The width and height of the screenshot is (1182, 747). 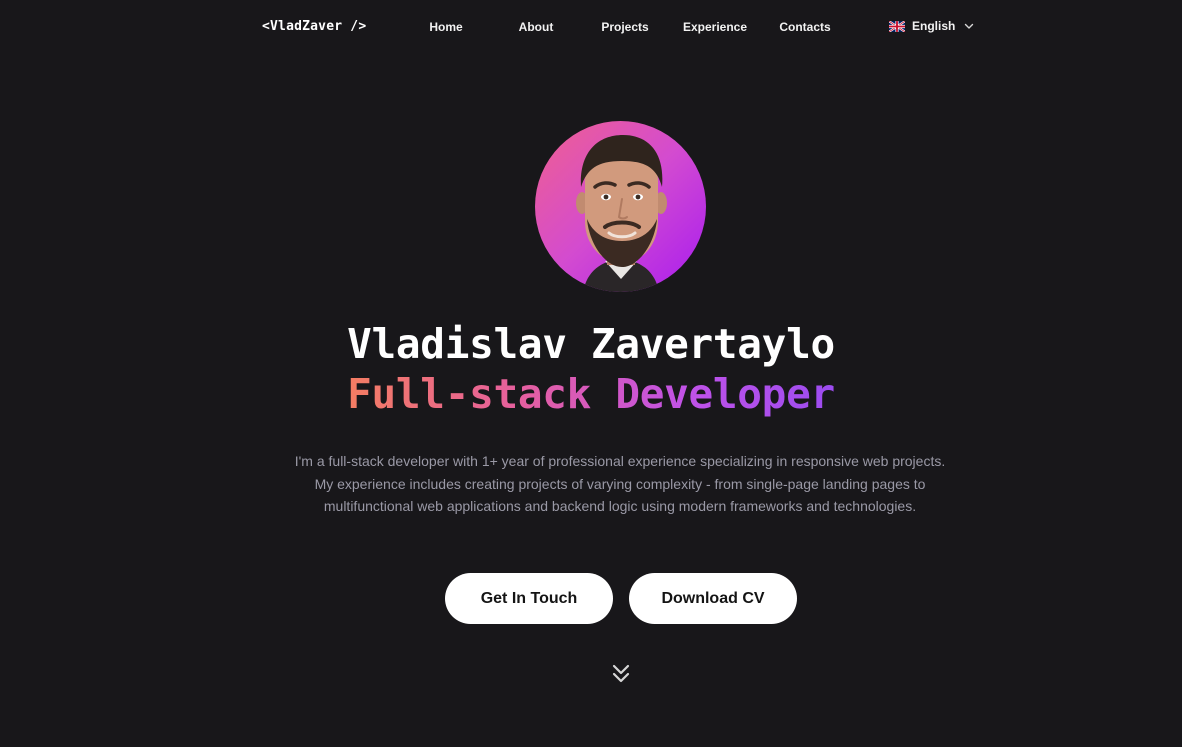 I want to click on nav-link-projects: Projects, so click(x=624, y=27).